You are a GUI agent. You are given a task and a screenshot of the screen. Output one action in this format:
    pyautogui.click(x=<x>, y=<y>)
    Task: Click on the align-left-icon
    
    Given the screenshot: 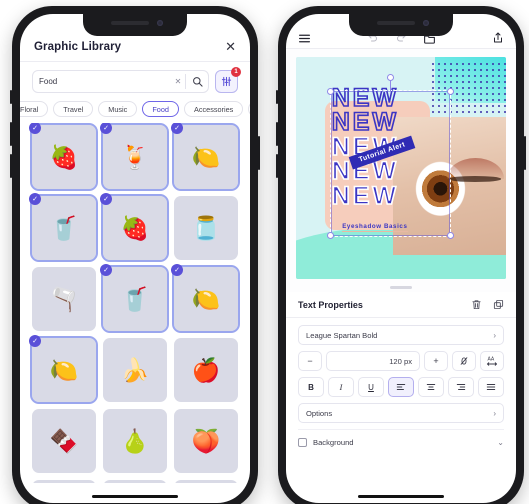 What is the action you would take?
    pyautogui.click(x=401, y=387)
    